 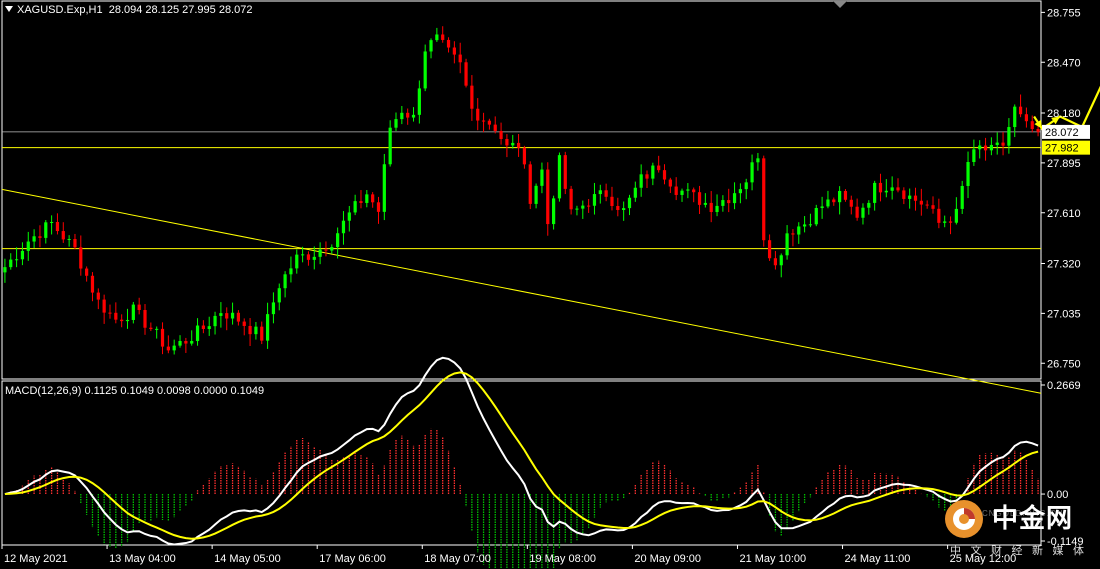 I want to click on watermark-tagline: 中 文 财 经 新 媒 体, so click(x=1018, y=550).